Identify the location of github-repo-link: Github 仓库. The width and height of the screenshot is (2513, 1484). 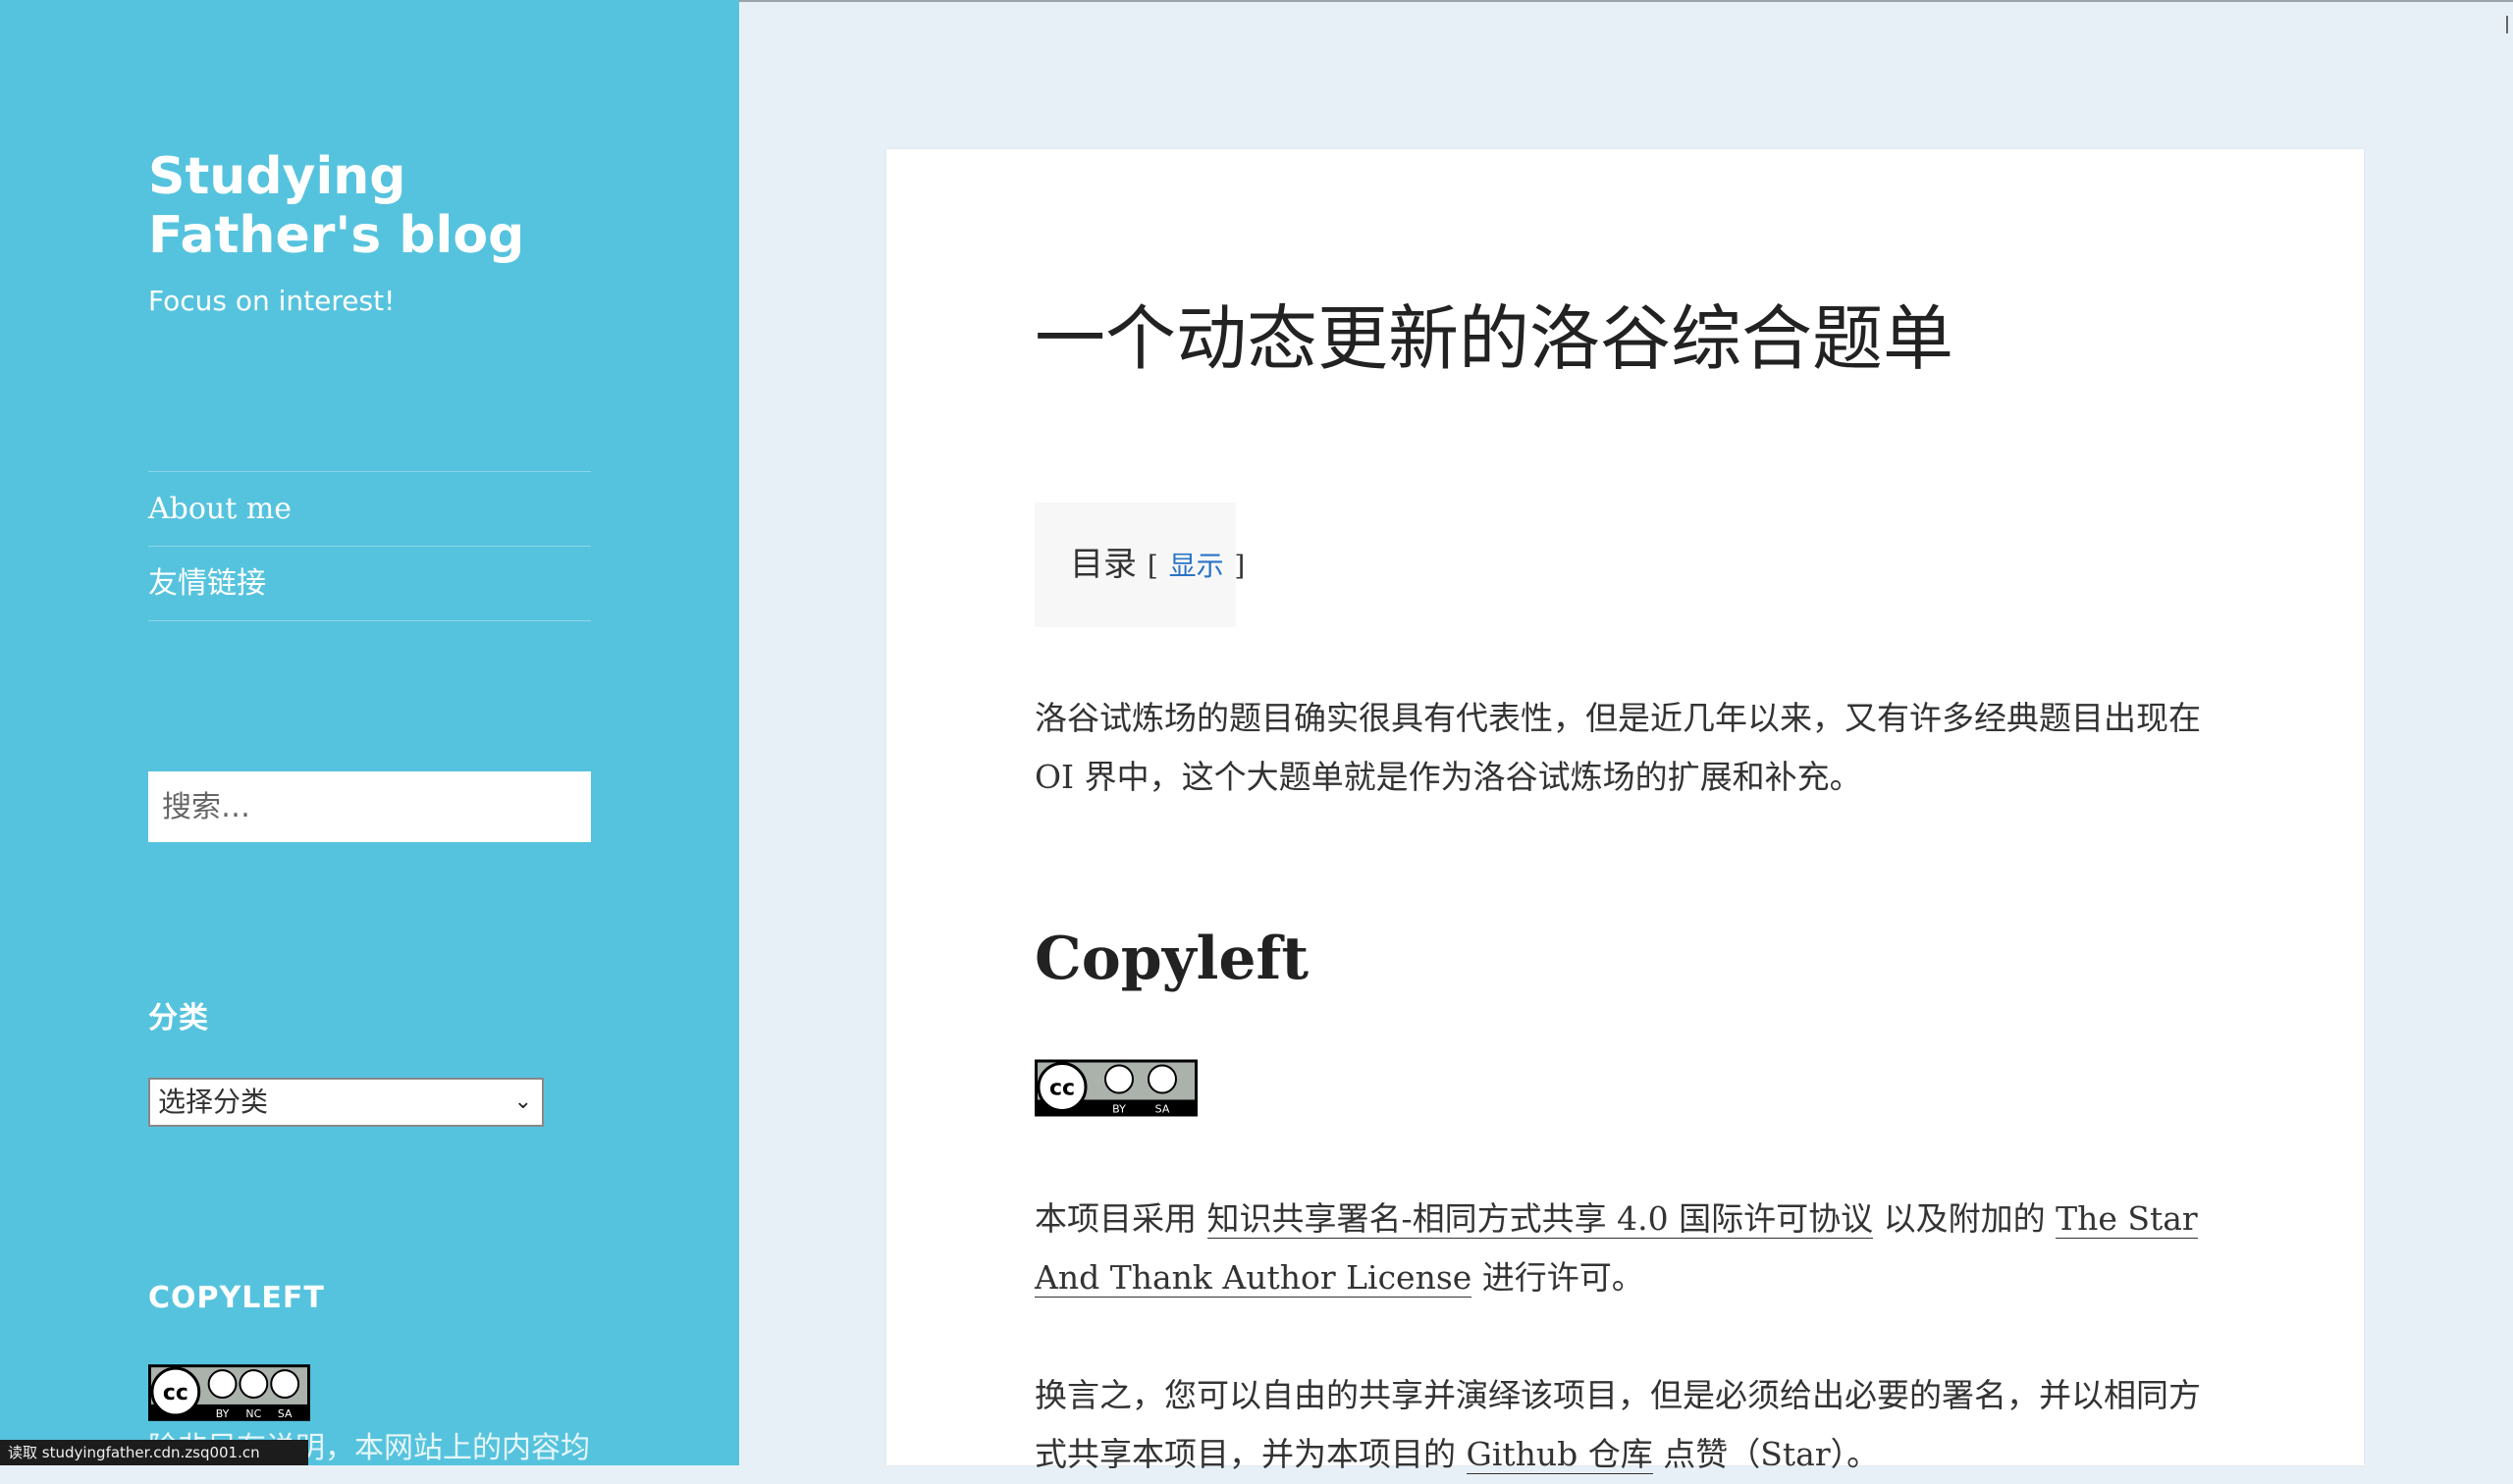
(1559, 1455).